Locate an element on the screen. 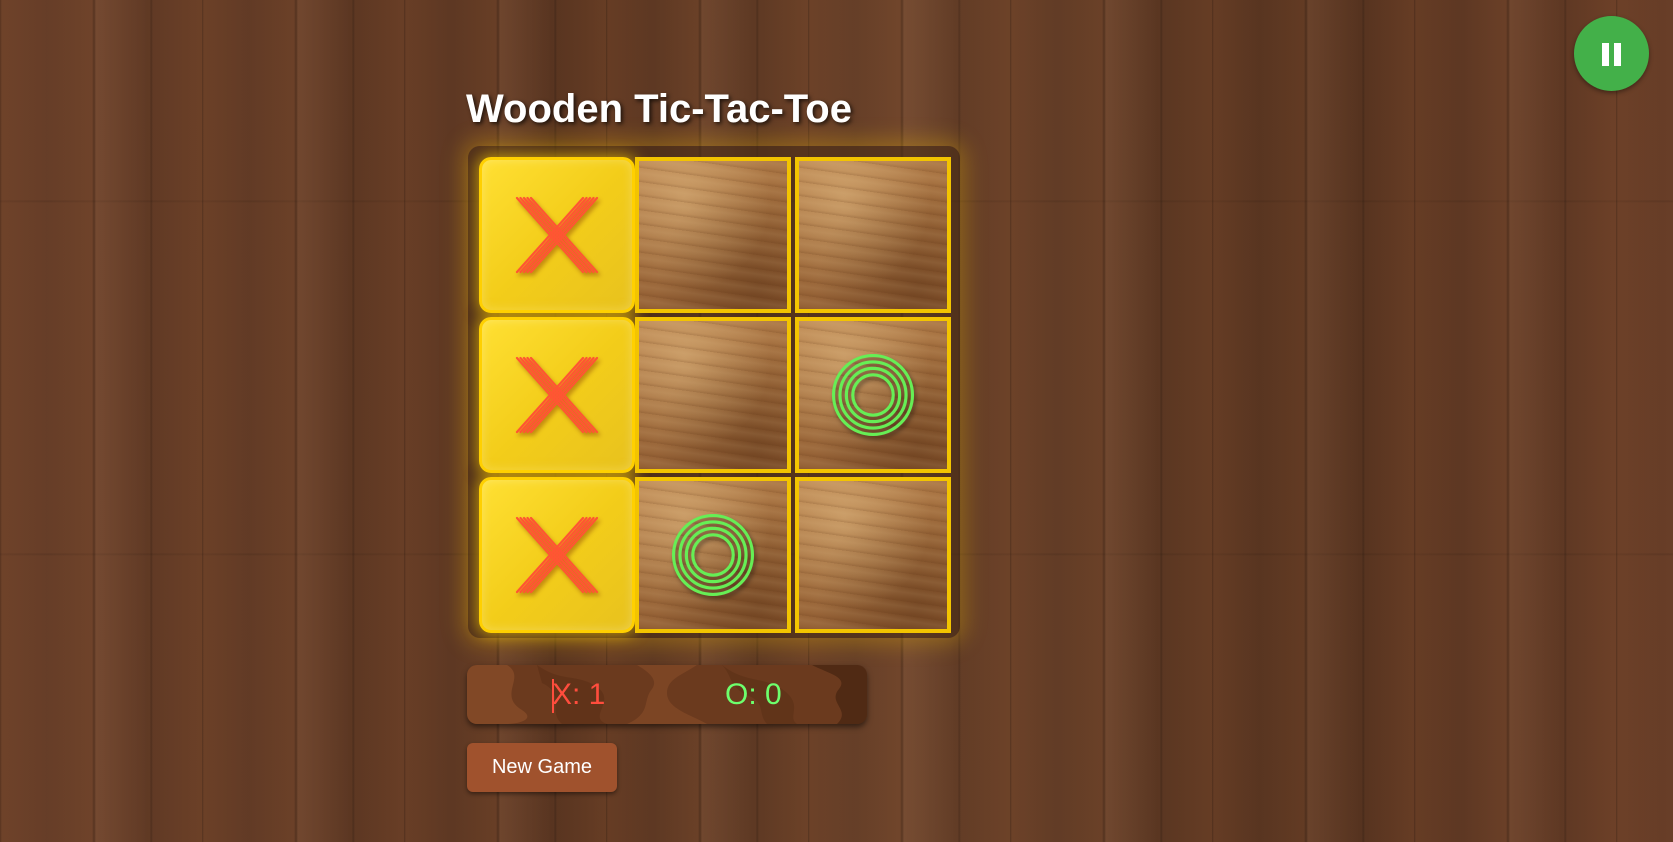 The image size is (1673, 842). board-cell-r1c3 is located at coordinates (873, 235).